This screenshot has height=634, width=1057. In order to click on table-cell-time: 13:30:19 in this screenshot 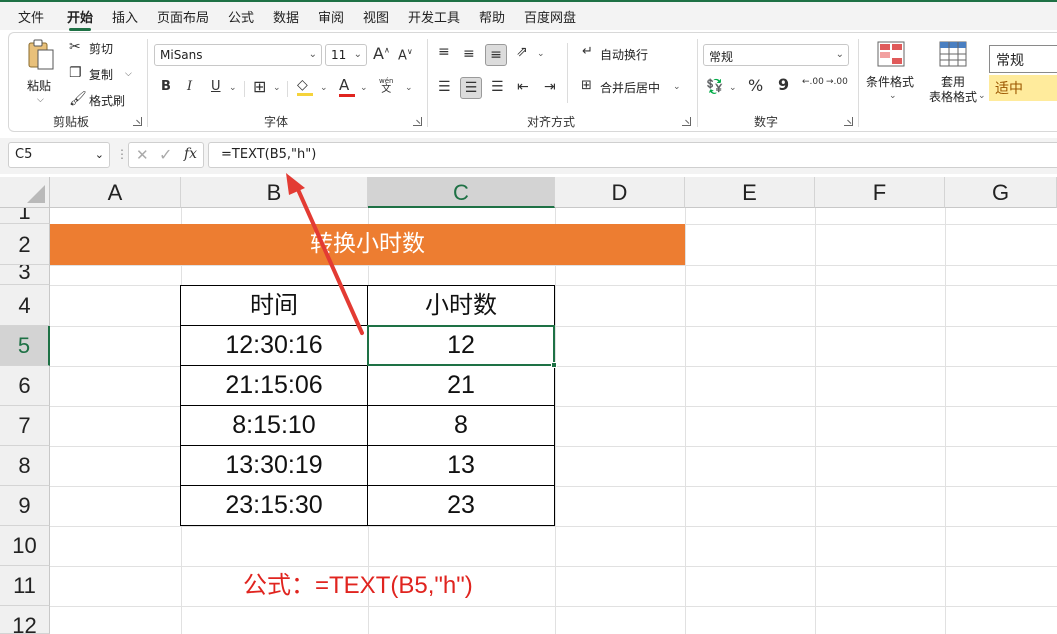, I will do `click(274, 465)`.